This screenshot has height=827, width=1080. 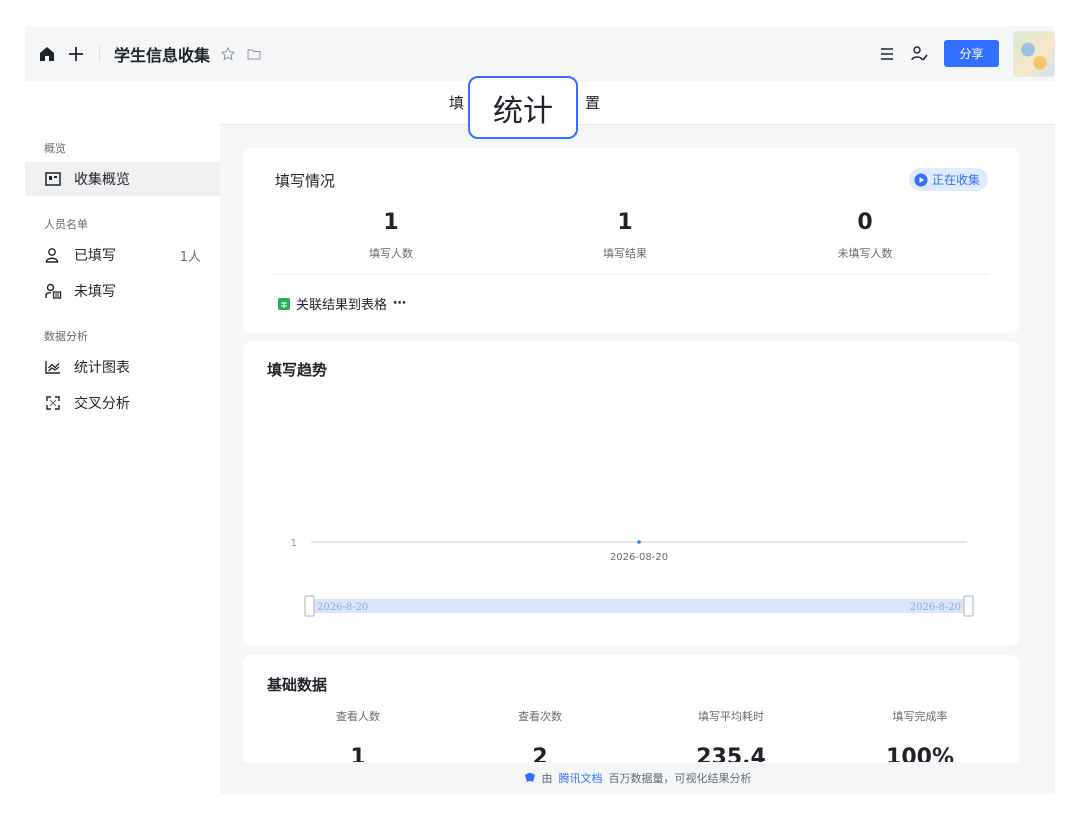 I want to click on footer-banner: 由 腾讯文档 百万数据量，可视化结果分析, so click(x=637, y=778).